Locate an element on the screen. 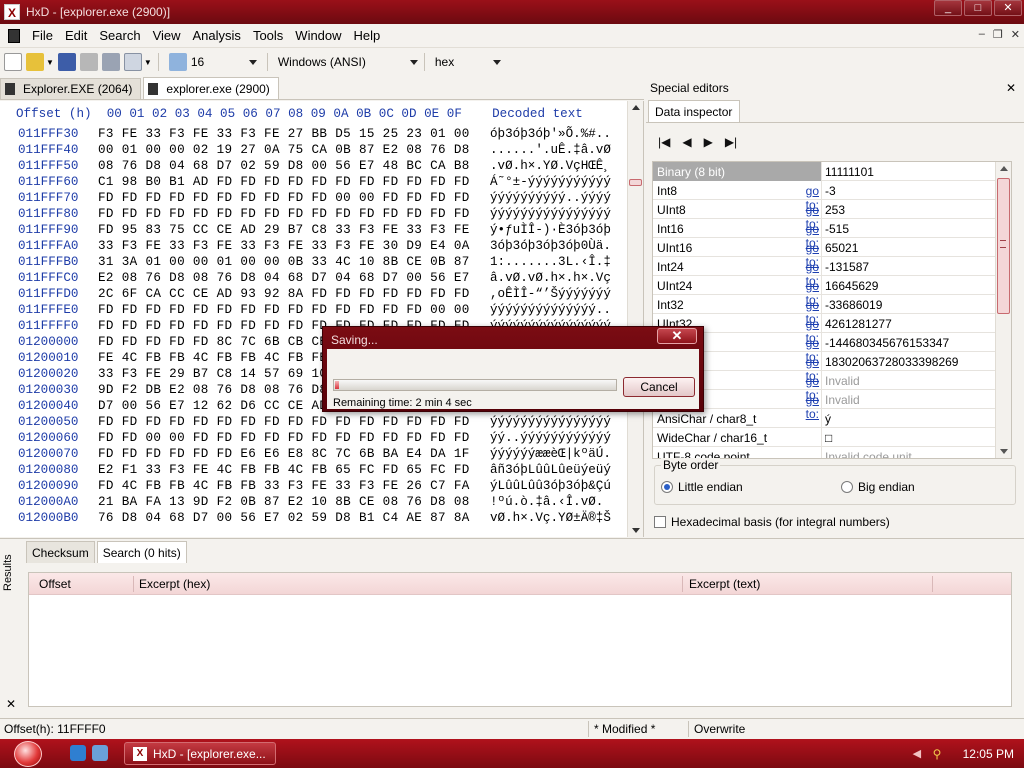 Image resolution: width=1024 pixels, height=768 pixels. hex-row-decoded-text: ýýýýýýýýýýýýýýýý is located at coordinates (550, 214).